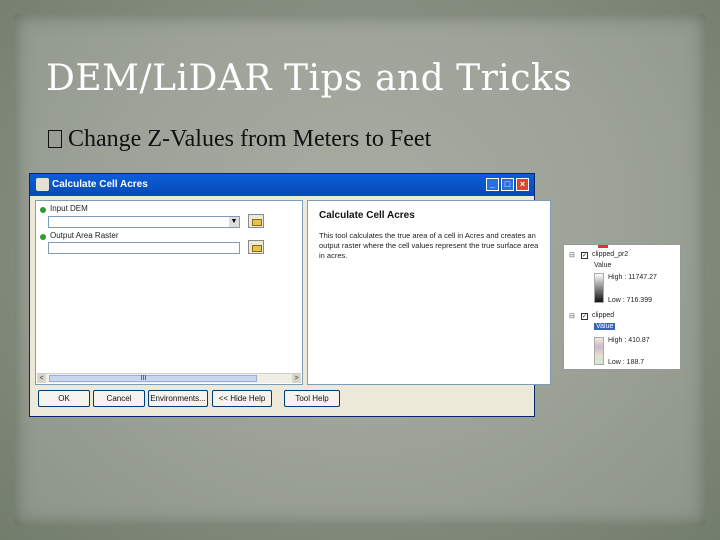 Image resolution: width=720 pixels, height=540 pixels. I want to click on output-browse-button, so click(256, 247).